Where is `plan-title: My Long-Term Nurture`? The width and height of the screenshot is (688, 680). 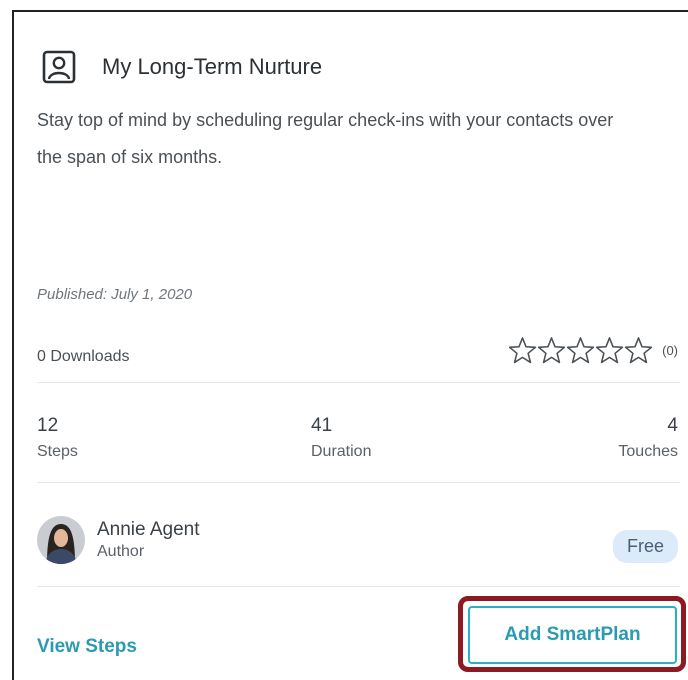 plan-title: My Long-Term Nurture is located at coordinates (212, 66).